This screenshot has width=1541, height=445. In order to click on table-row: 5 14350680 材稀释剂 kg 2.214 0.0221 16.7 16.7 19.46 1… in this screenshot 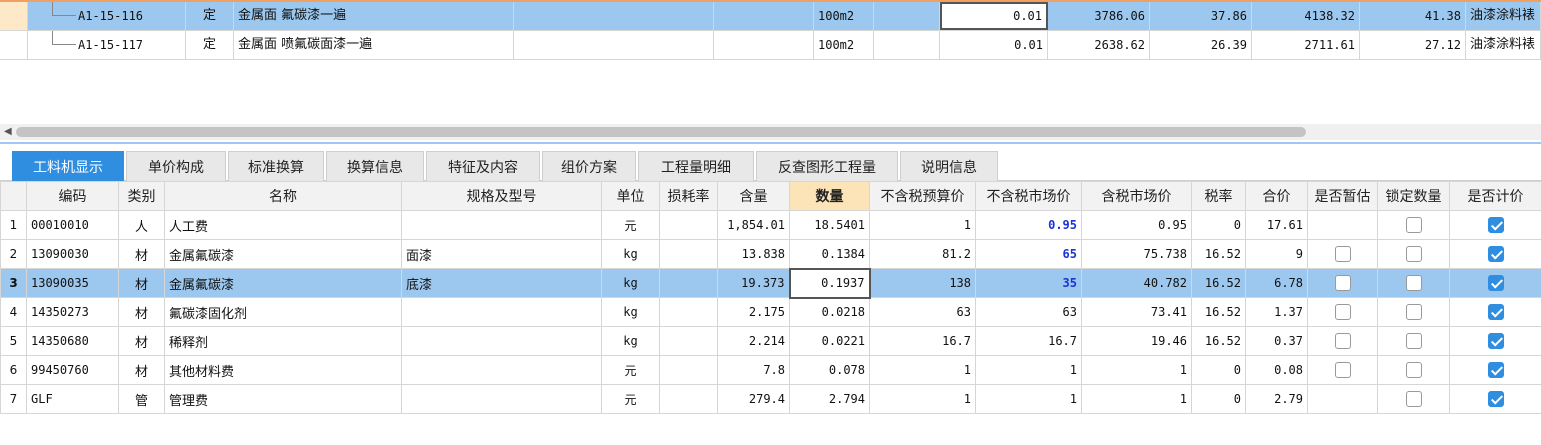, I will do `click(770, 341)`.